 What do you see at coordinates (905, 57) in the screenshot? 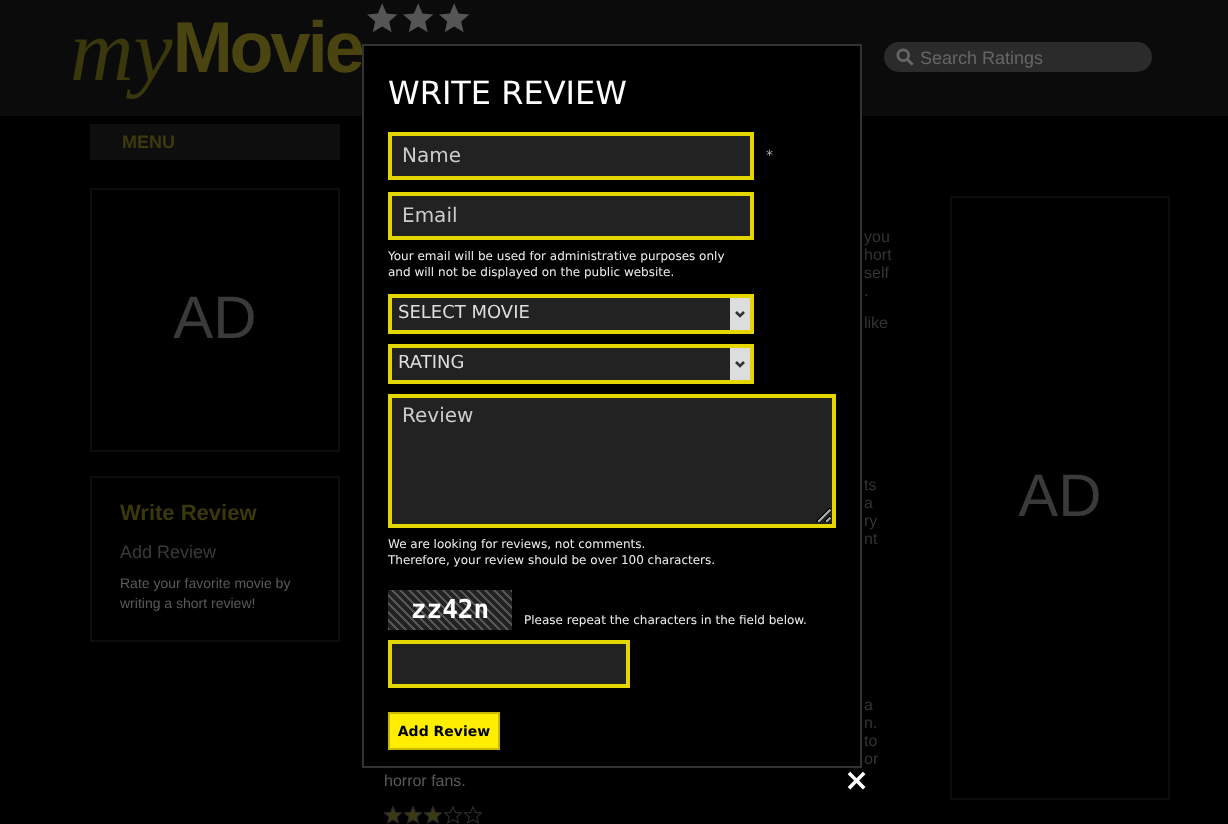
I see `search-icon` at bounding box center [905, 57].